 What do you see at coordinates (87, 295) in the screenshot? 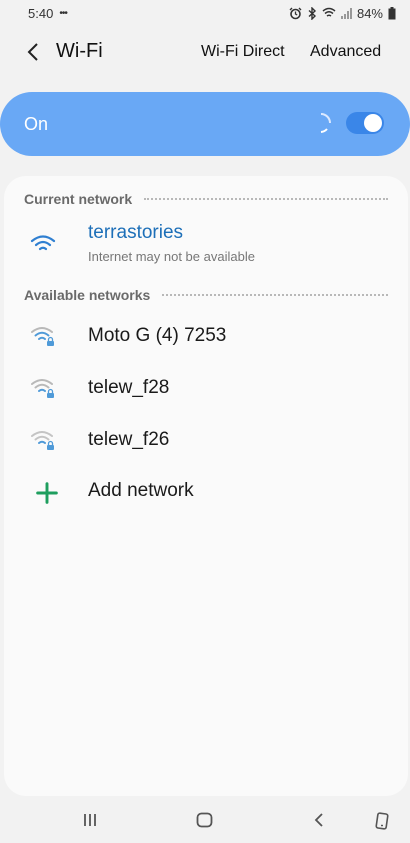
I see `available-networks-header-label: Available networks` at bounding box center [87, 295].